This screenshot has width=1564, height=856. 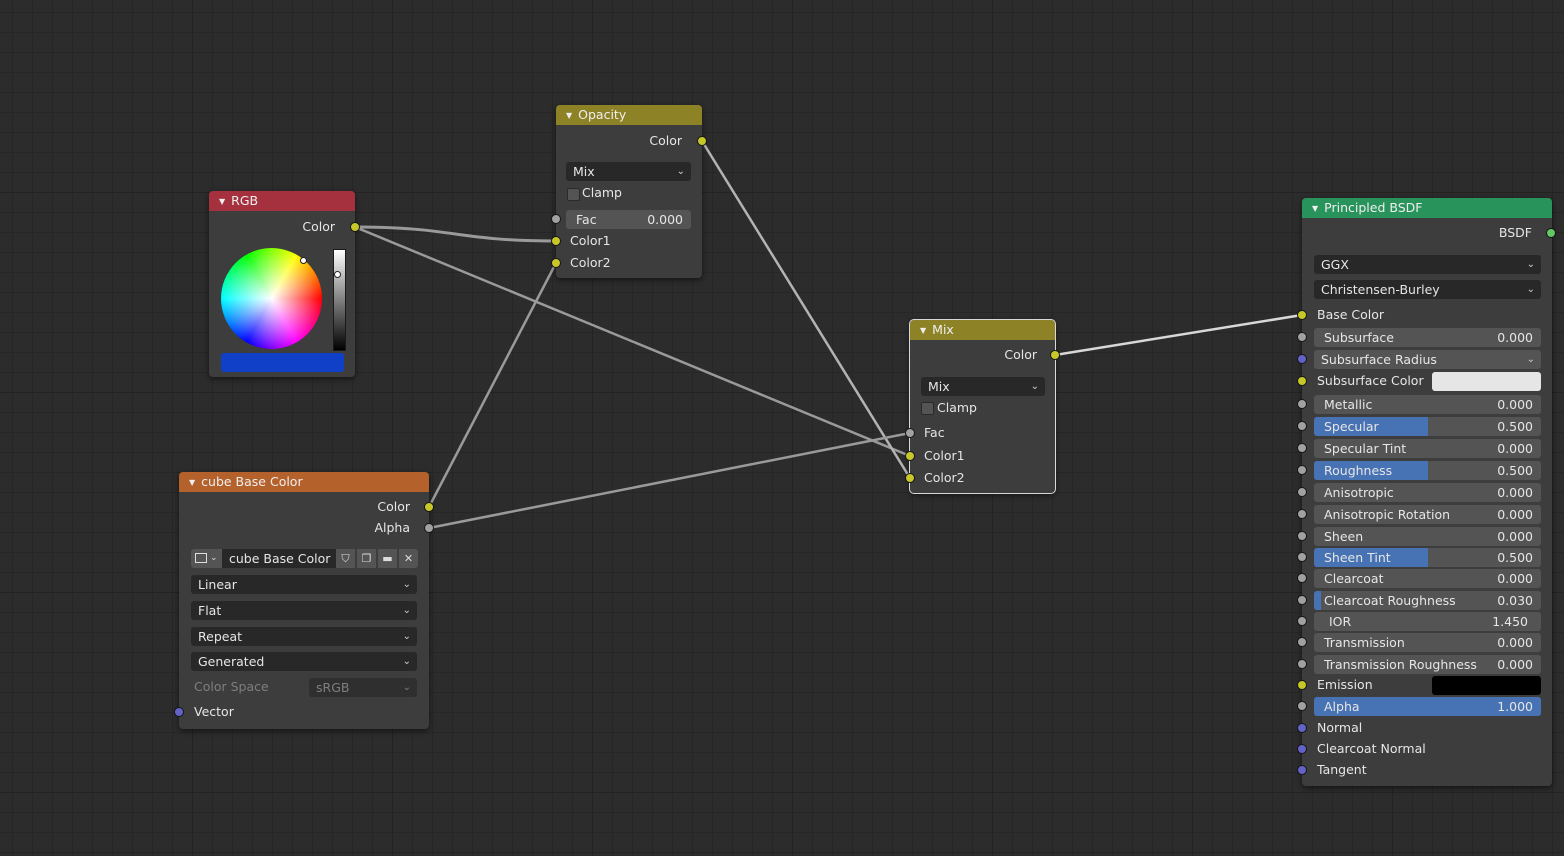 What do you see at coordinates (1302, 706) in the screenshot?
I see `bsdf-in-alpha-socket` at bounding box center [1302, 706].